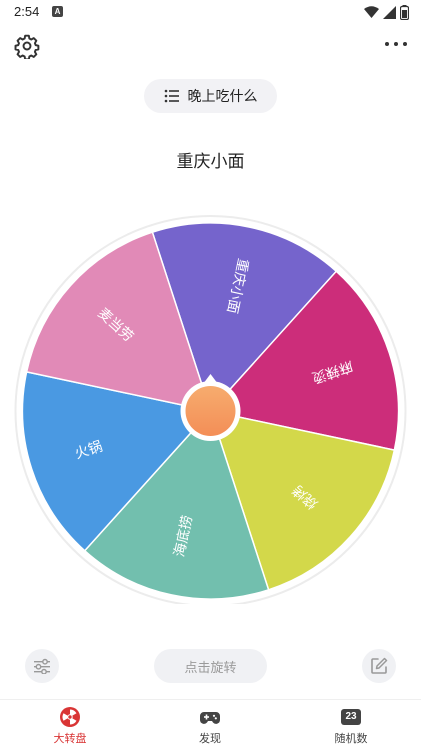  What do you see at coordinates (70, 738) in the screenshot?
I see `nav-label-wheel: 大转盘` at bounding box center [70, 738].